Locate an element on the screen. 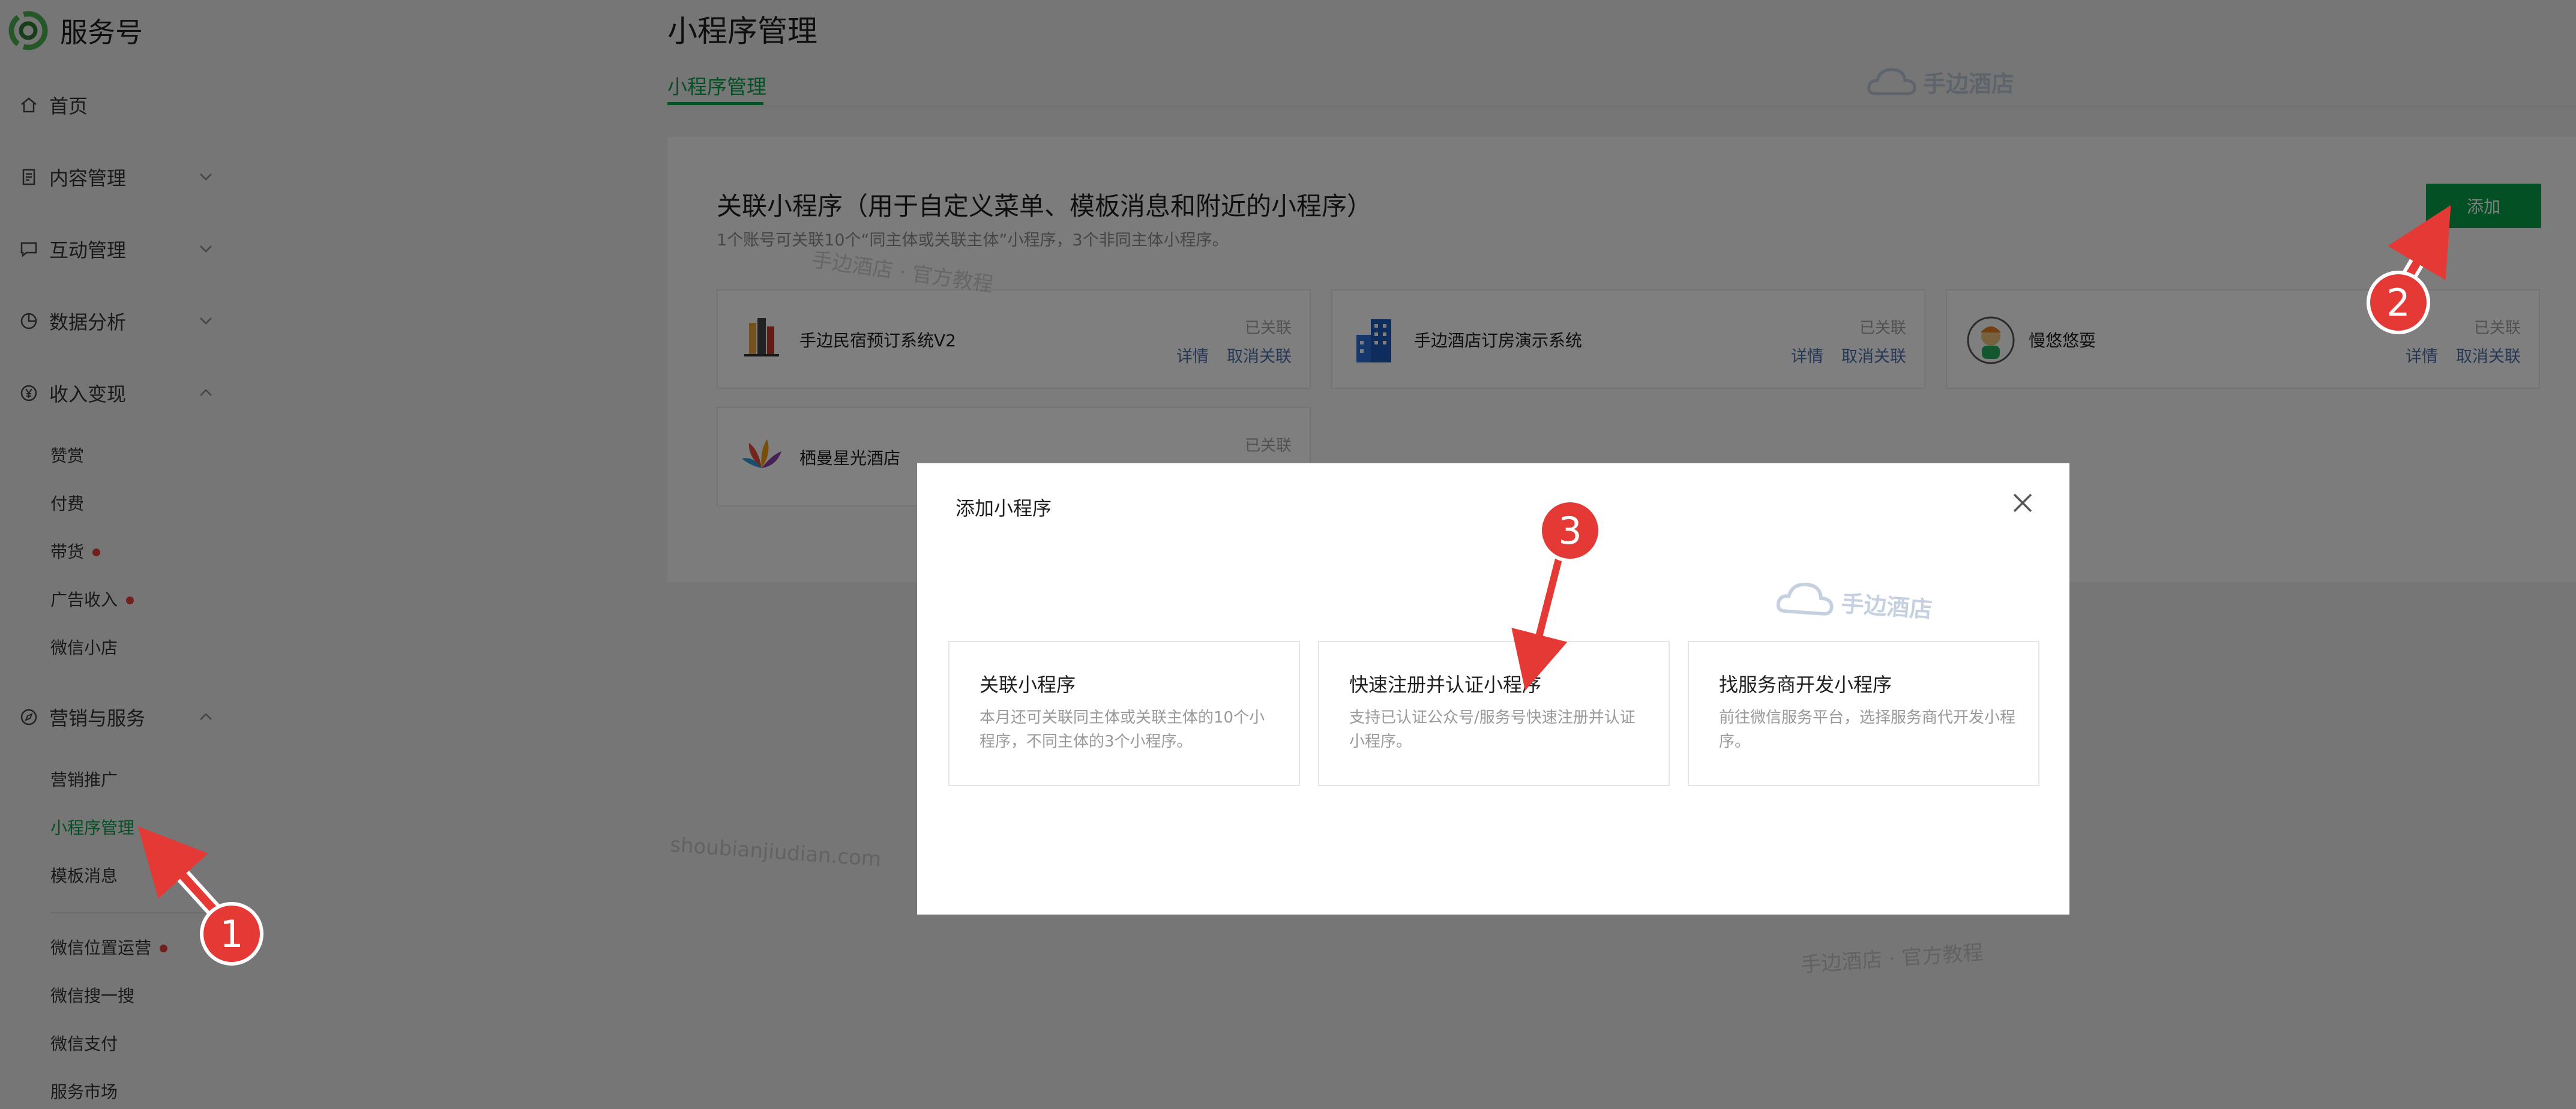 The width and height of the screenshot is (2576, 1109). annotation-arrow-2: 2 is located at coordinates (2409, 269).